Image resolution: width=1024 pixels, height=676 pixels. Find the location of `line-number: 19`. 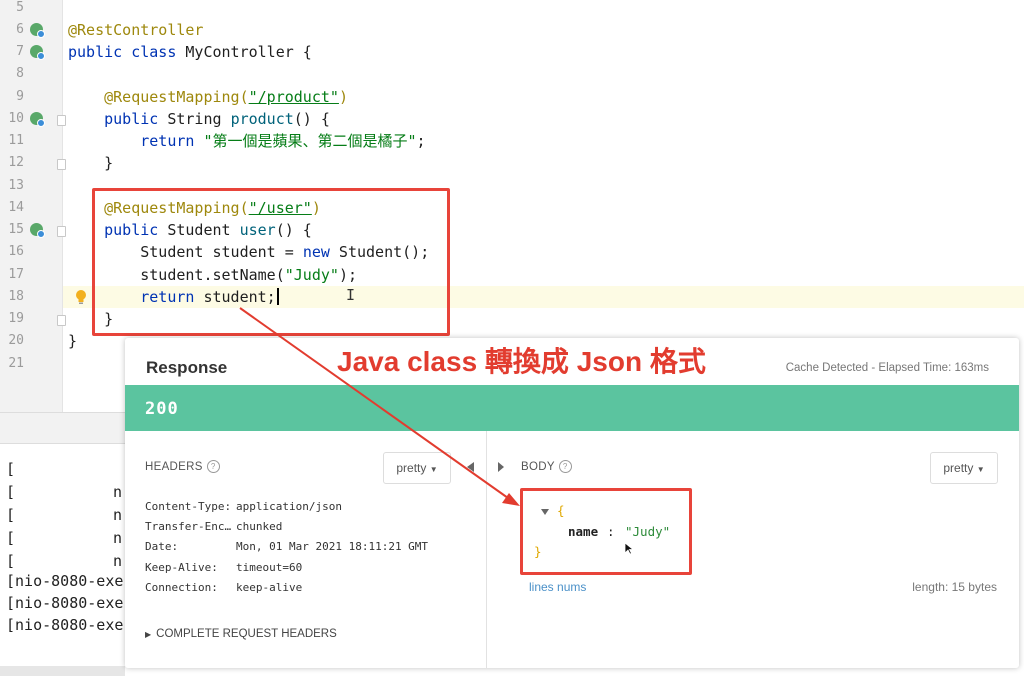

line-number: 19 is located at coordinates (16, 318).